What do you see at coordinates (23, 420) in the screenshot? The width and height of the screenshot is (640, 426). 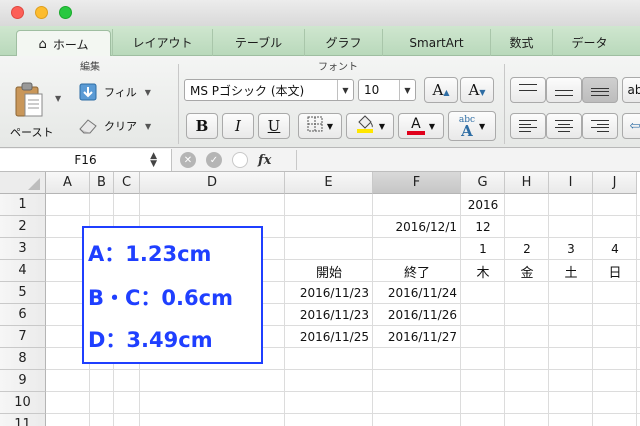 I see `row-header-11: 11` at bounding box center [23, 420].